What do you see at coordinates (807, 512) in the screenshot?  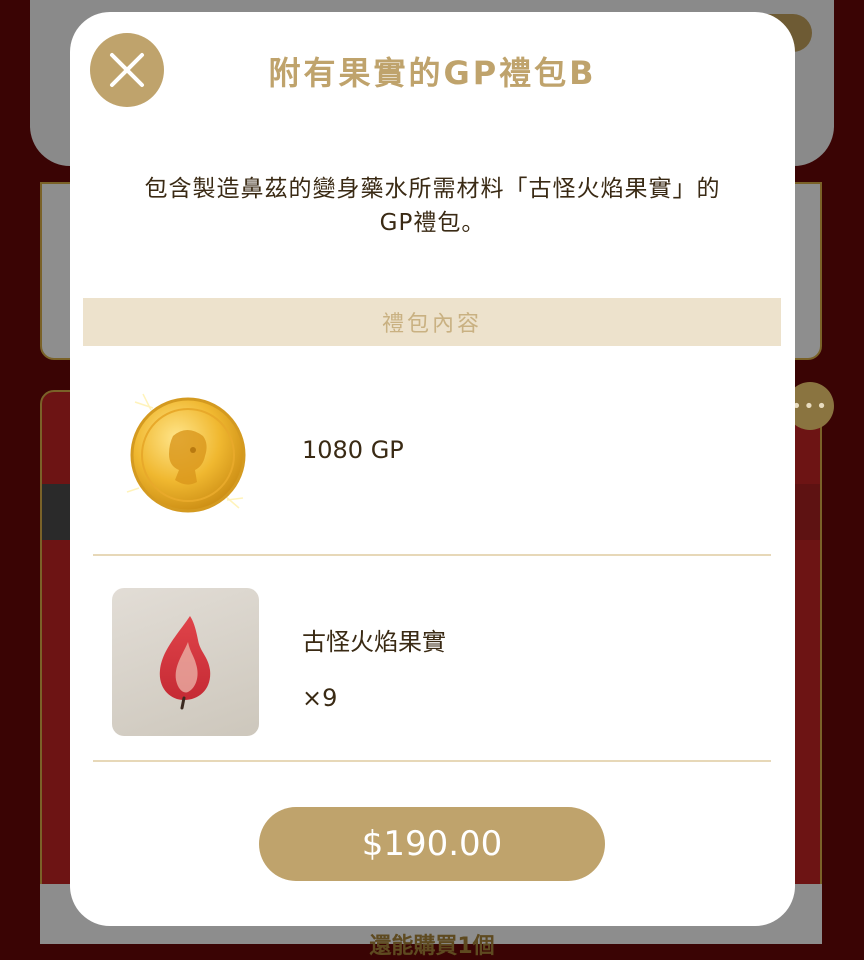 I see `background-band-right` at bounding box center [807, 512].